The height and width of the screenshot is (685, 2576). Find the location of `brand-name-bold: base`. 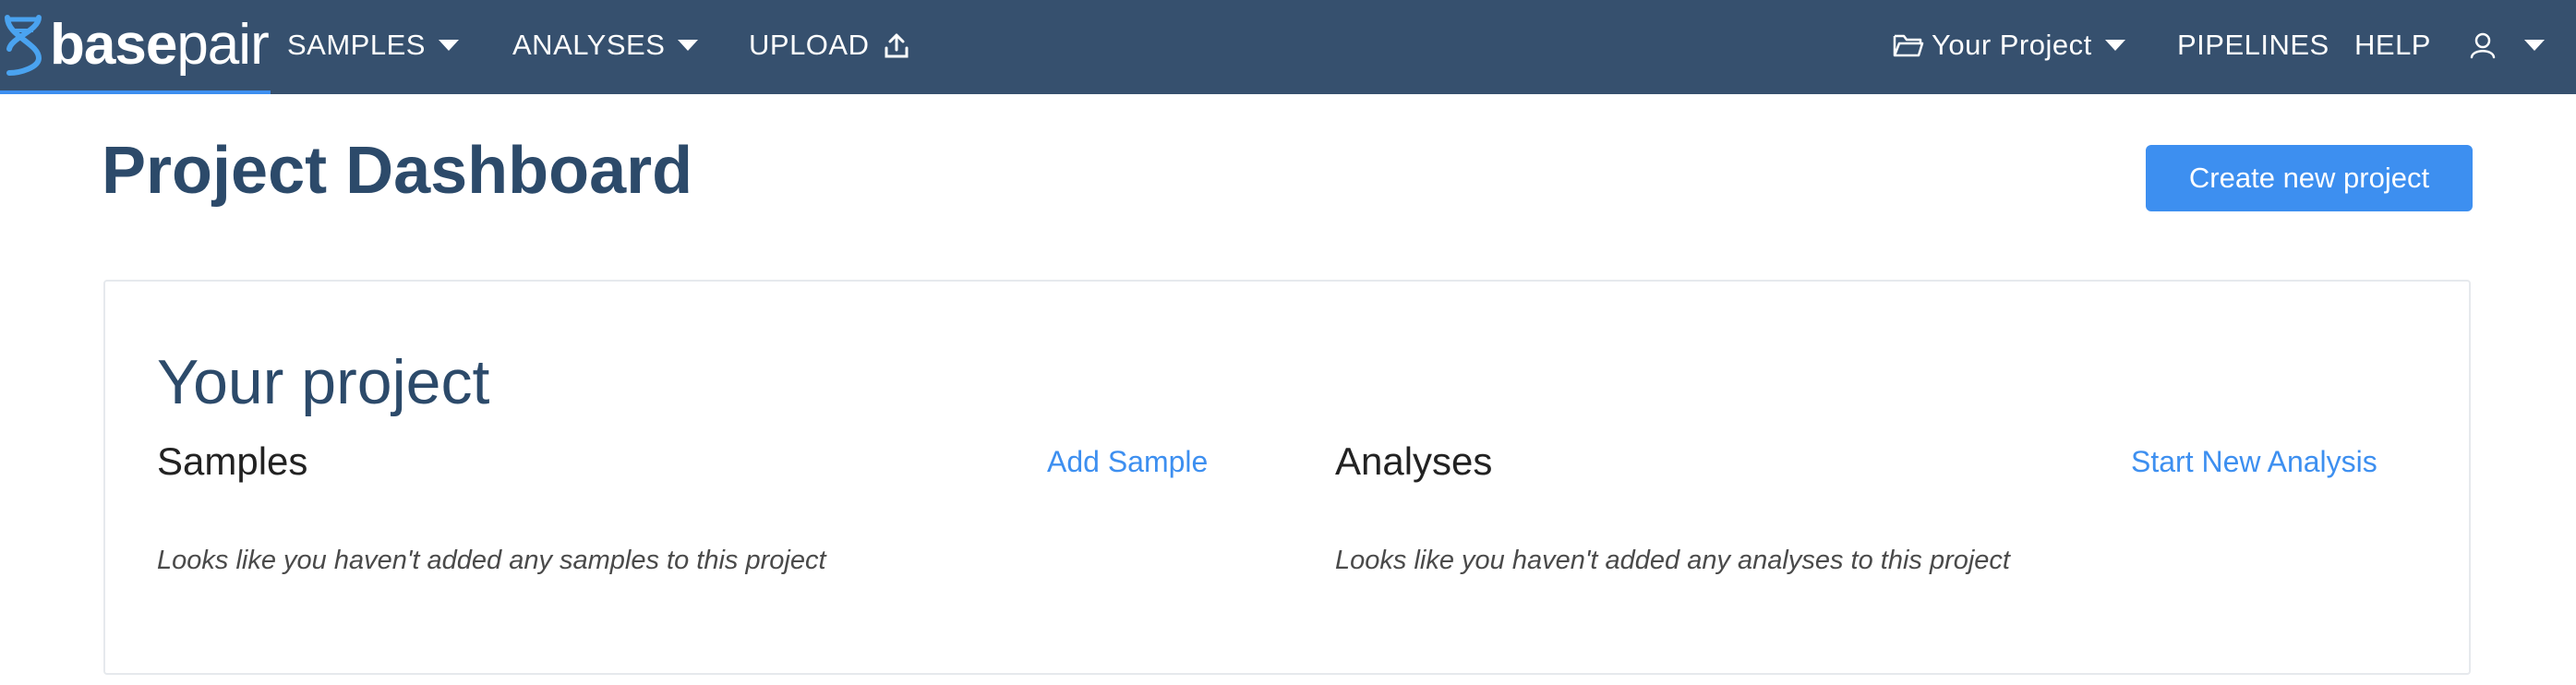

brand-name-bold: base is located at coordinates (113, 45).